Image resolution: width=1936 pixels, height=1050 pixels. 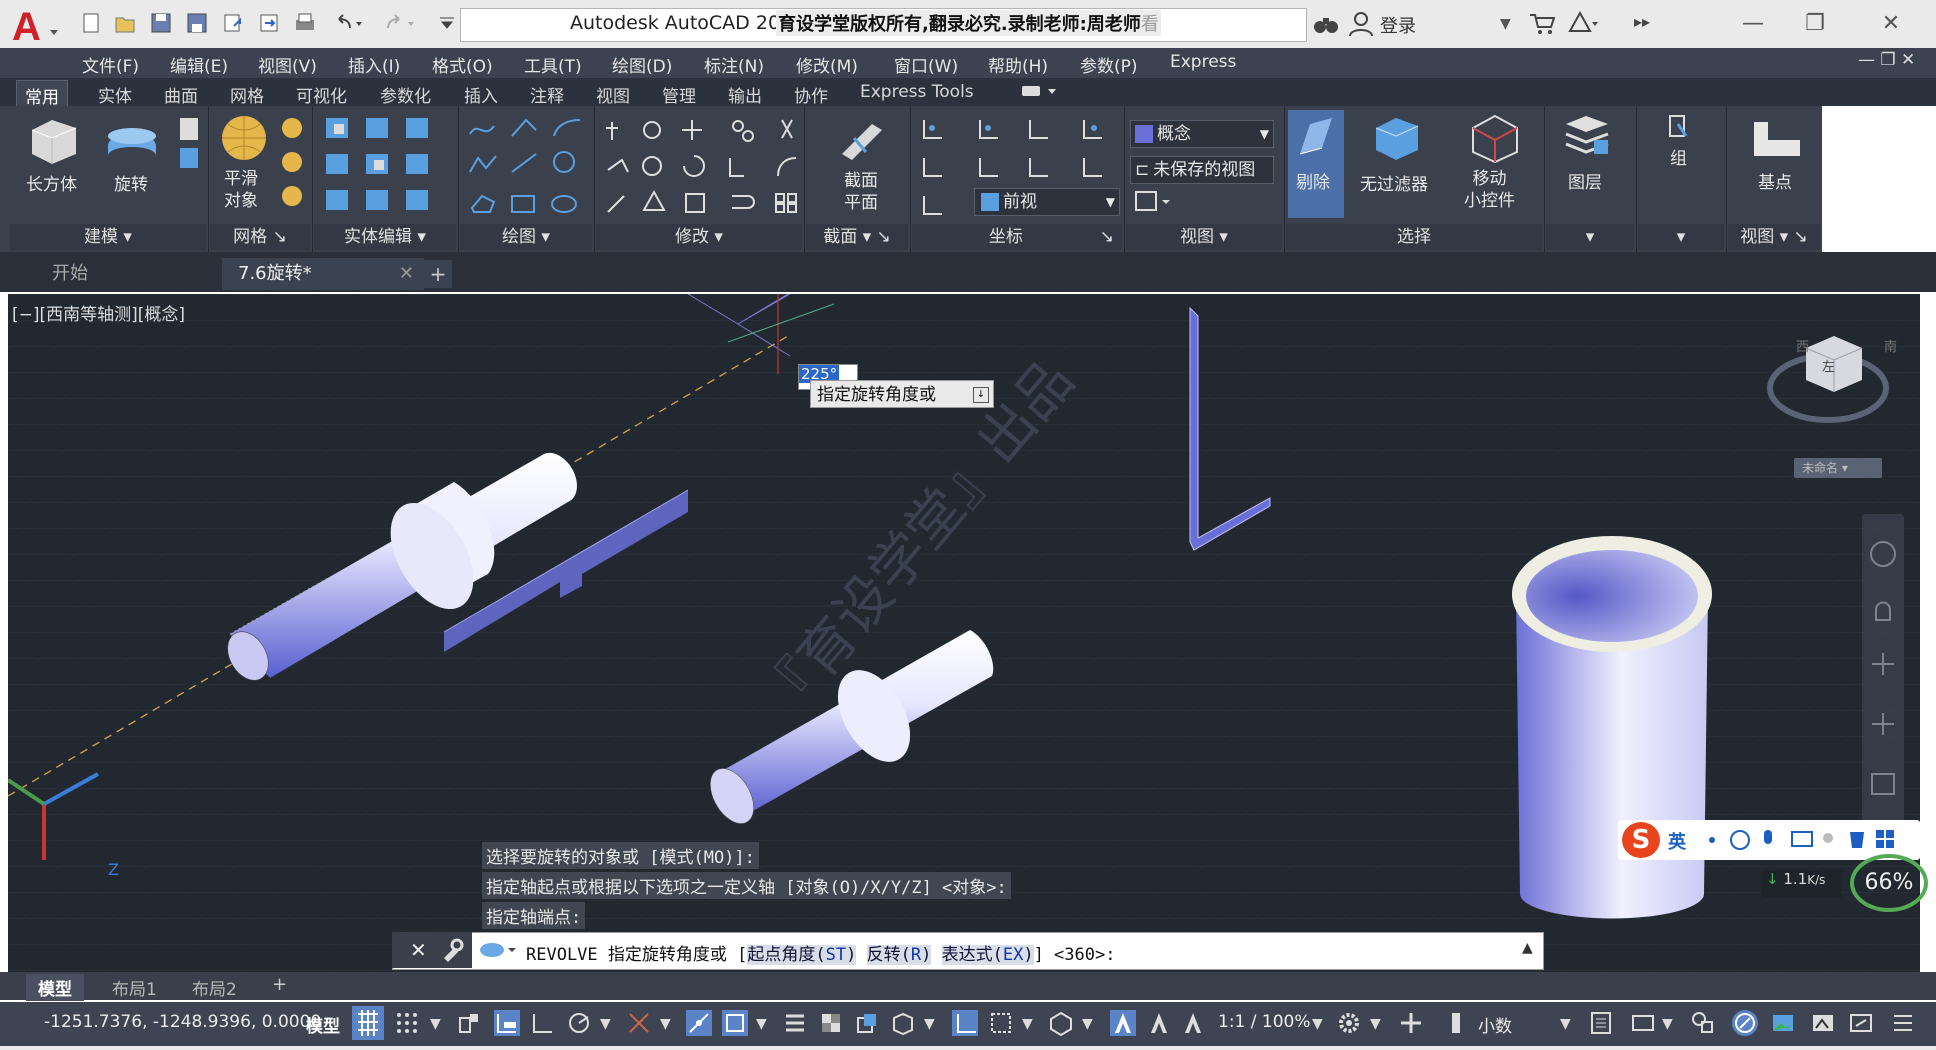 What do you see at coordinates (469, 1023) in the screenshot?
I see `infer-constraints-icon` at bounding box center [469, 1023].